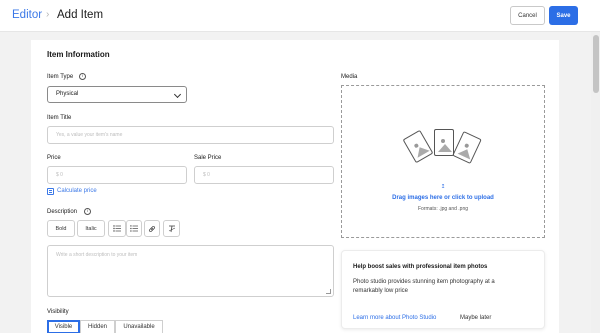 The width and height of the screenshot is (600, 333). I want to click on item-title-input: Yes, a value your item's name, so click(190, 135).